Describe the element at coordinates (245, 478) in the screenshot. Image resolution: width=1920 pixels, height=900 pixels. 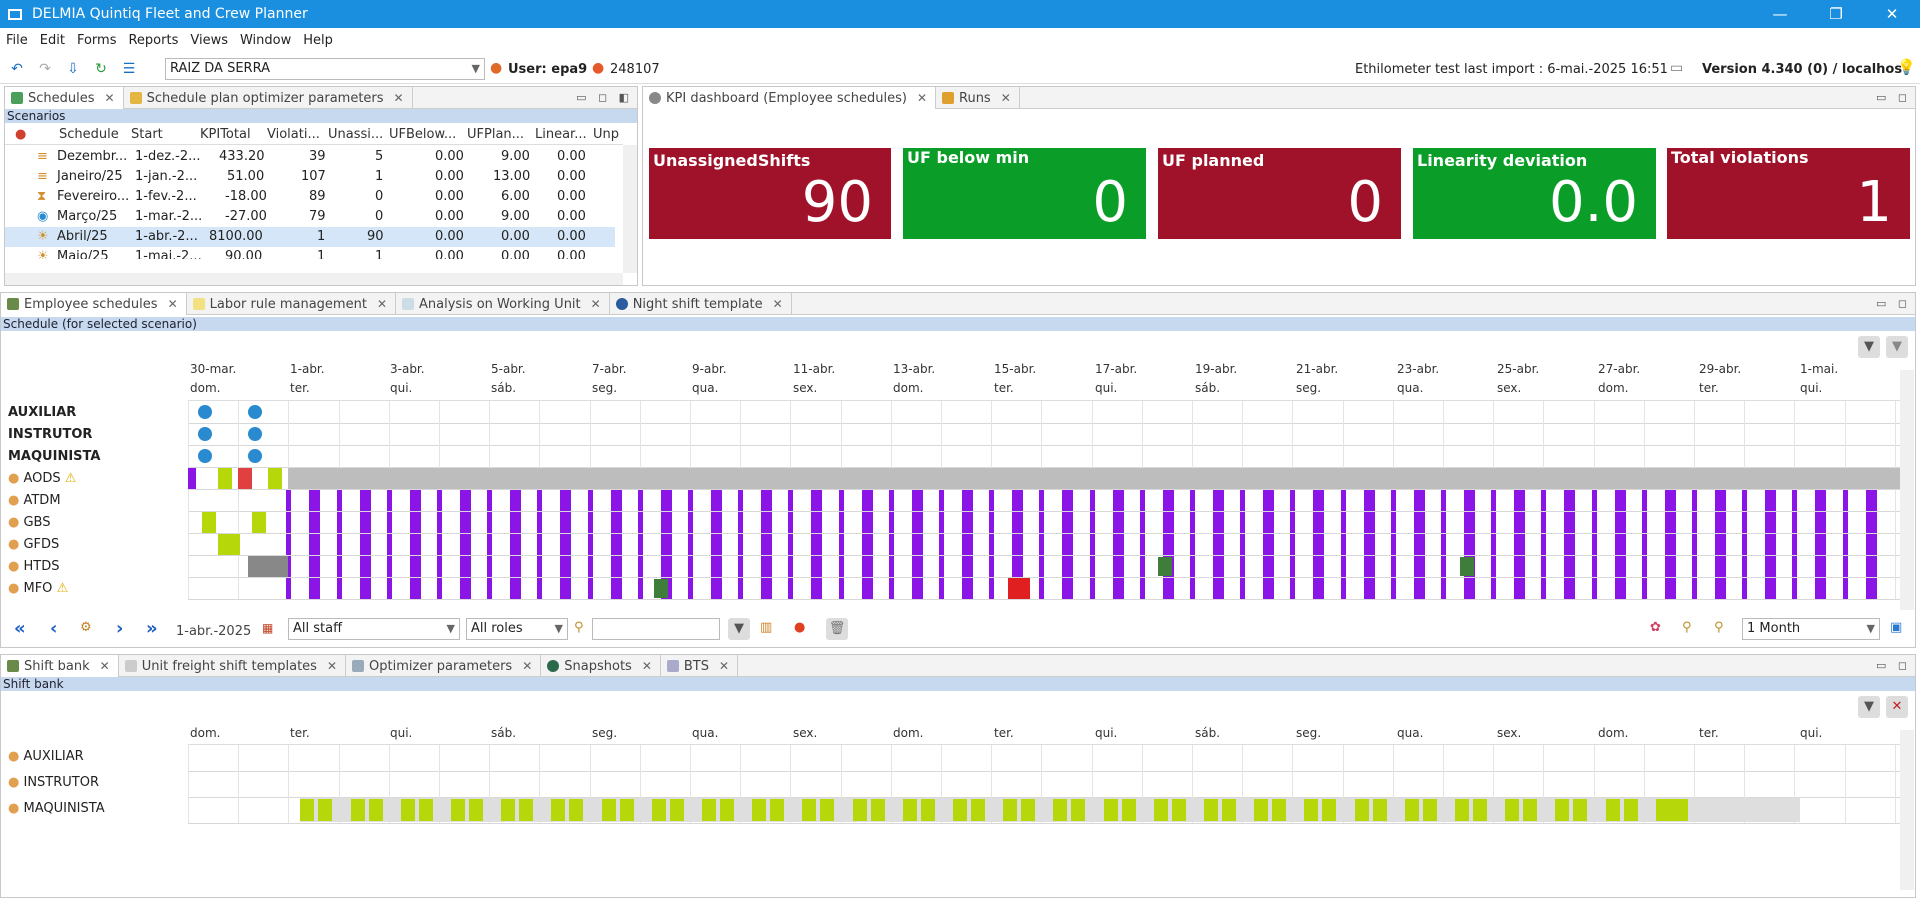
I see `alert-block` at that location.